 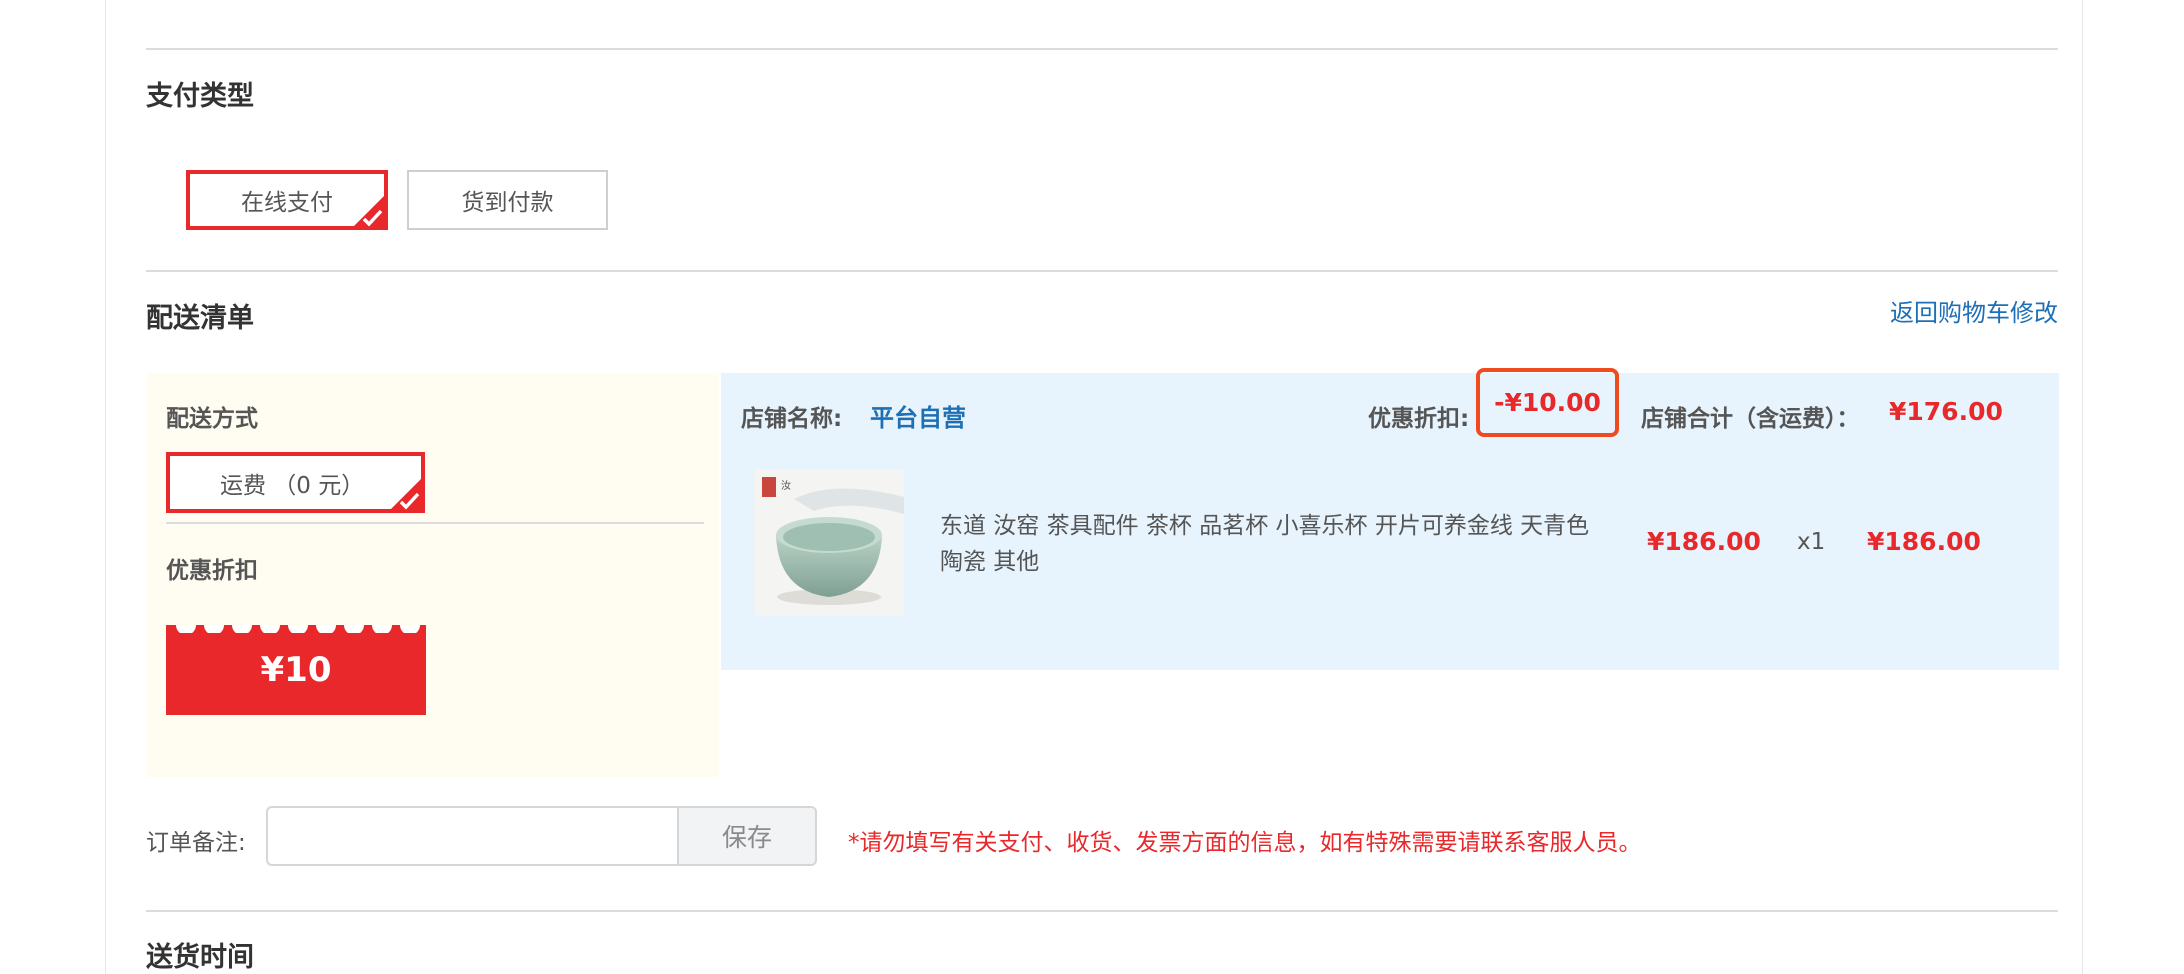 I want to click on coupon-card: ¥10, so click(x=296, y=670).